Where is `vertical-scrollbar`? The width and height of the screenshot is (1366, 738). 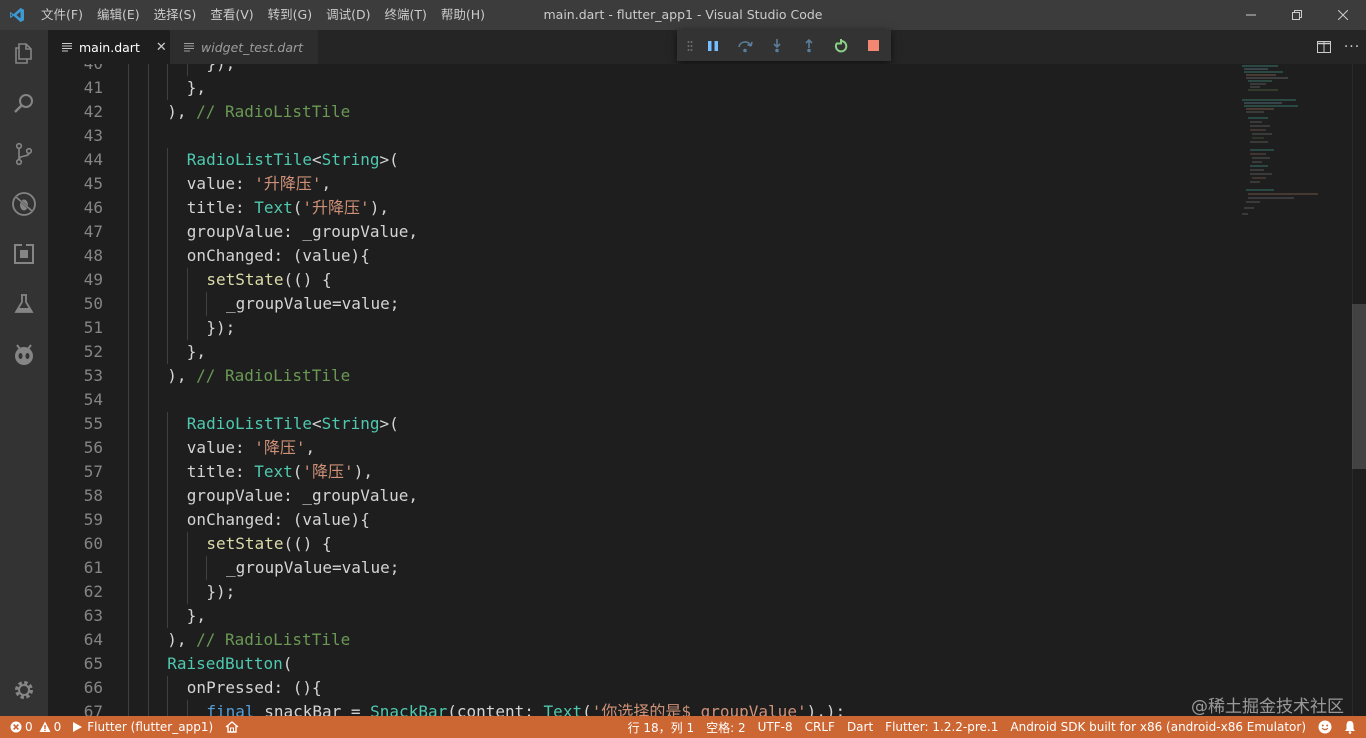 vertical-scrollbar is located at coordinates (1359, 390).